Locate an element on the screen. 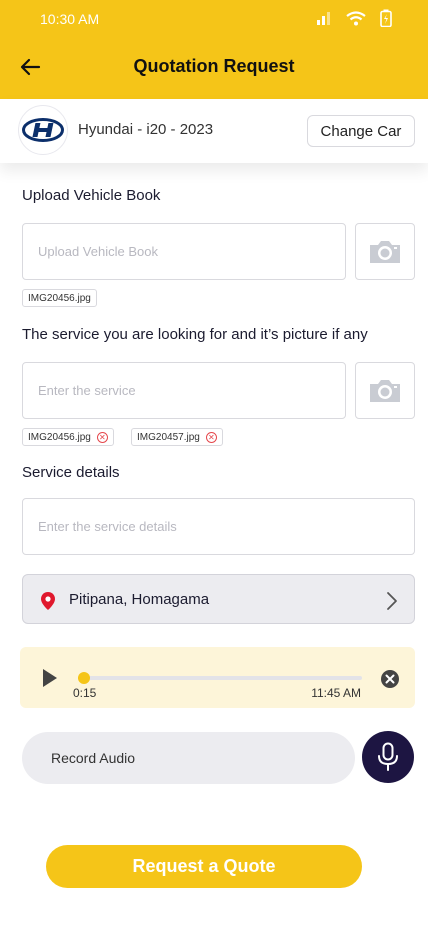 This screenshot has height=926, width=428. record-audio-button is located at coordinates (388, 757).